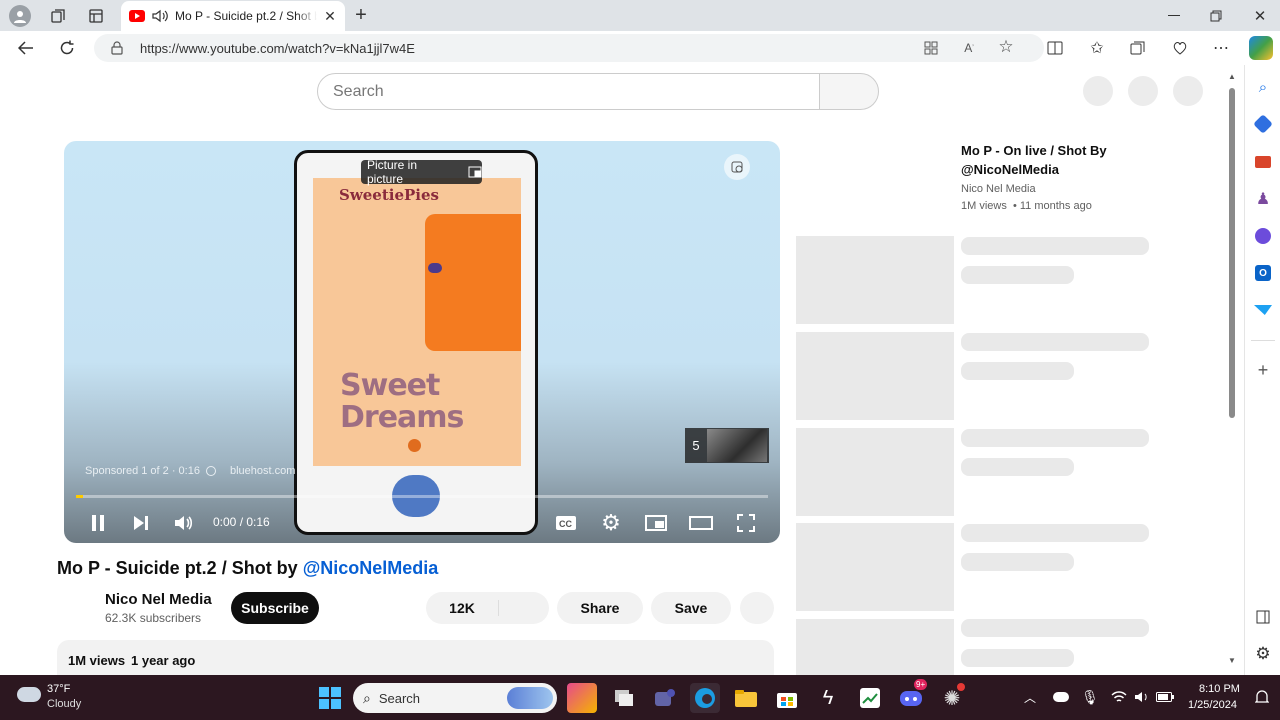 Image resolution: width=1280 pixels, height=720 pixels. Describe the element at coordinates (1138, 48) in the screenshot. I see `collections-icon` at that location.